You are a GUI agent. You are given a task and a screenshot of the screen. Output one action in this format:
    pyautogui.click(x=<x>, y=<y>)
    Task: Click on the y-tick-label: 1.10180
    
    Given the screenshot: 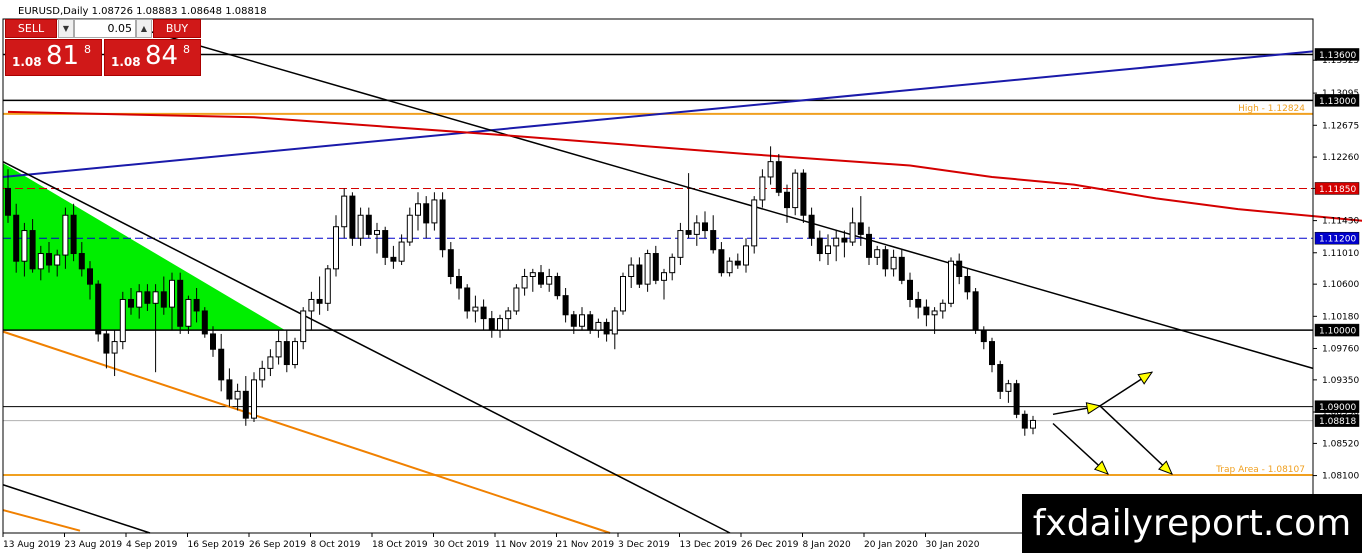 What is the action you would take?
    pyautogui.click(x=1340, y=317)
    